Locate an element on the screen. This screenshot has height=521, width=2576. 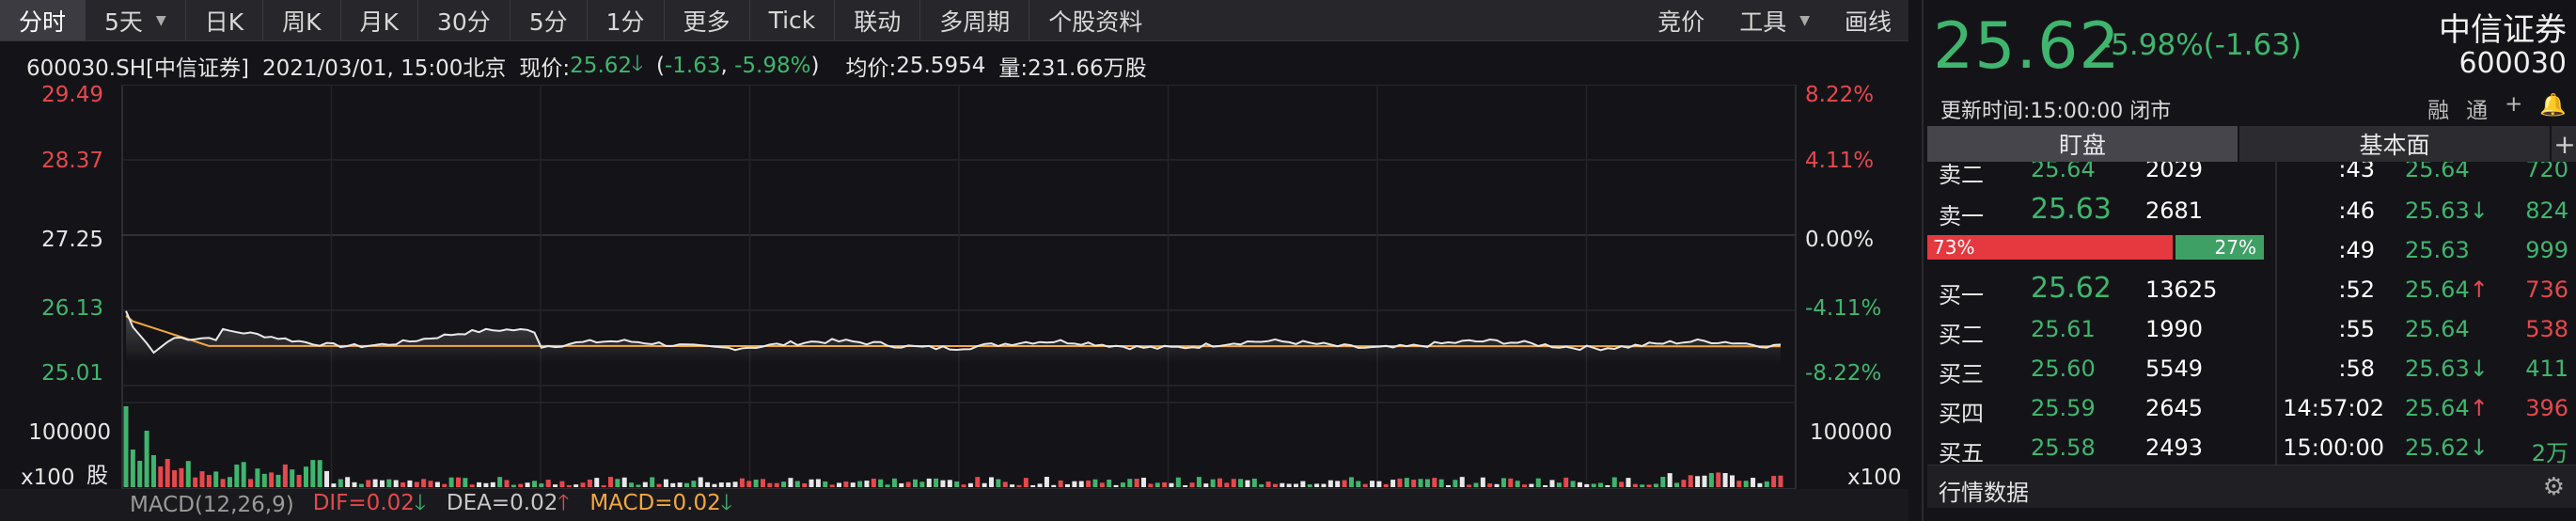
stock-code: 600030.SH[中信证券] is located at coordinates (137, 68).